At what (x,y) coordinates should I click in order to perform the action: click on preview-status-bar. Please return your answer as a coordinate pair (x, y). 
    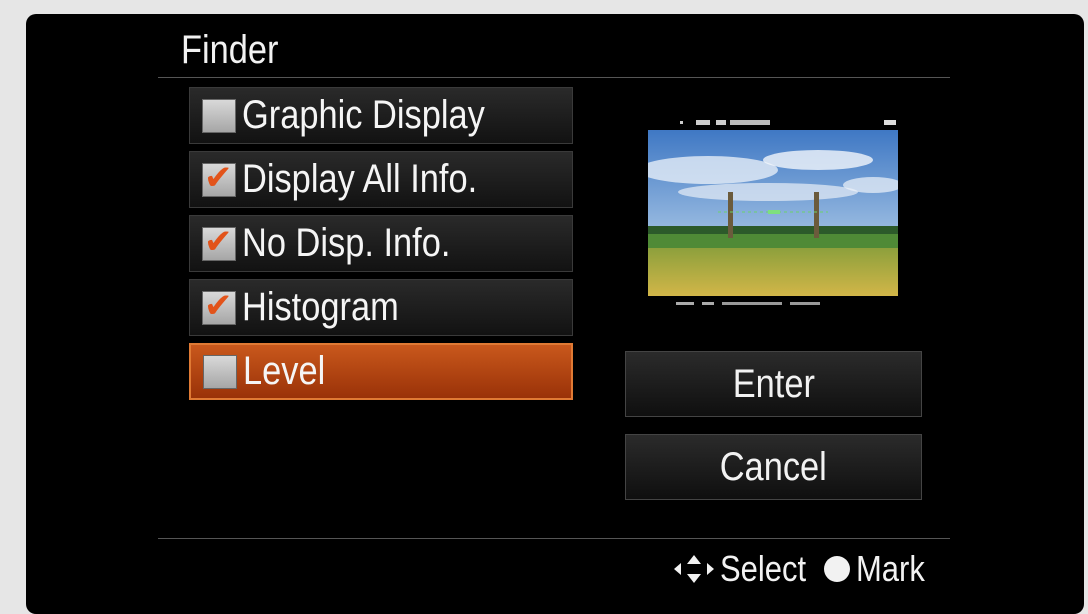
    Looking at the image, I should click on (773, 123).